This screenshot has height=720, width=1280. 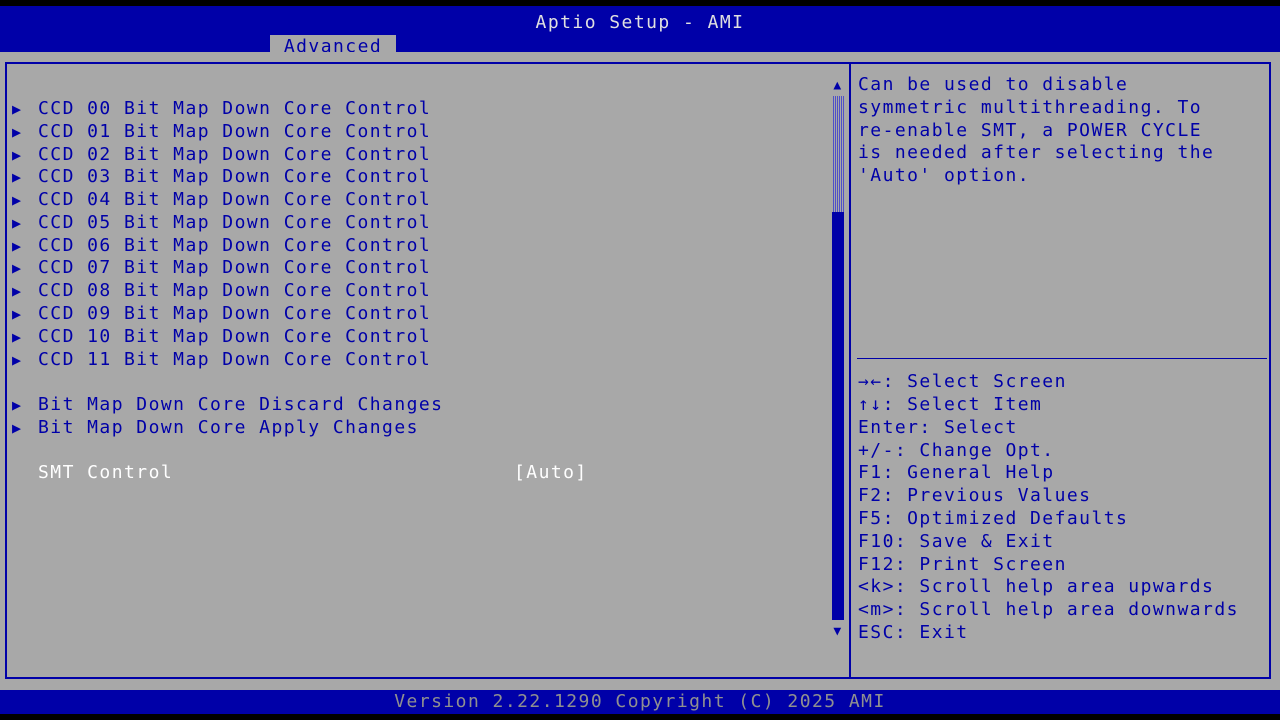 I want to click on menu-item-ccd-10: ▶ CCD 10 Bit Map Down Core Control, so click(x=221, y=337).